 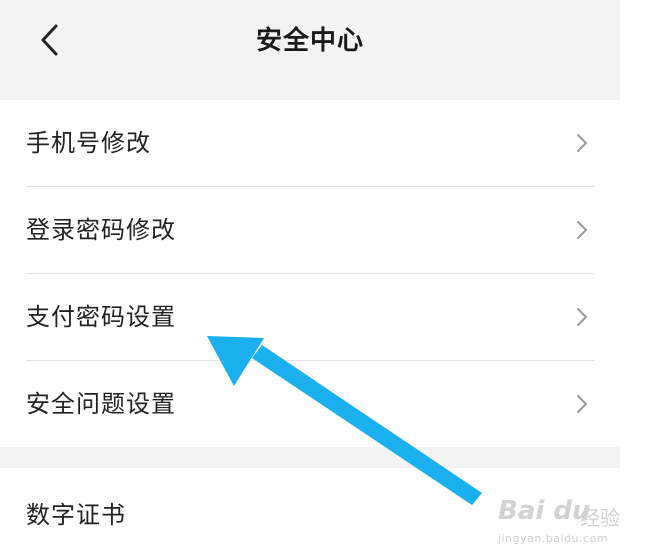 I want to click on list-item-label: 登录密码修改, so click(x=101, y=230).